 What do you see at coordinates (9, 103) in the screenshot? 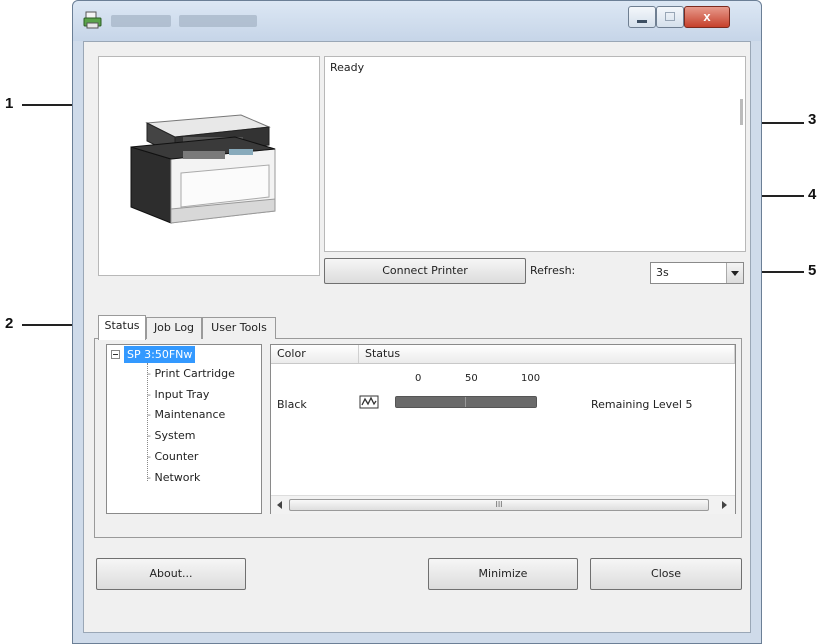
I see `callout-1: 1` at bounding box center [9, 103].